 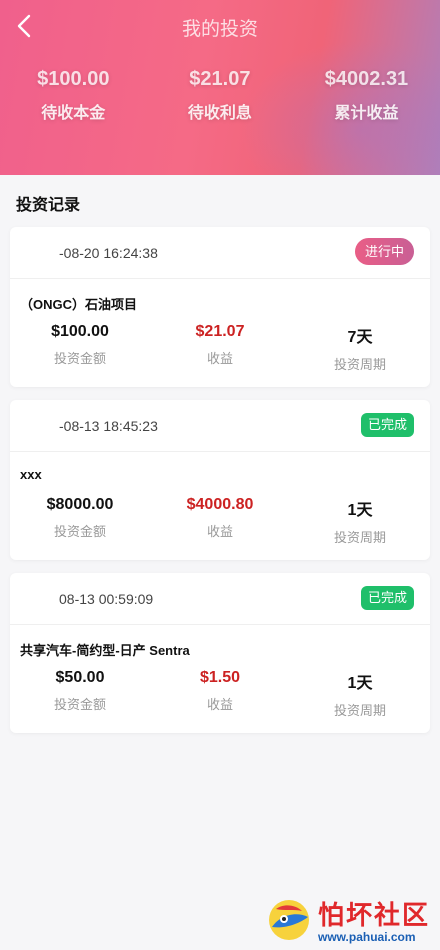 I want to click on section-title: 投资记录, so click(x=48, y=205).